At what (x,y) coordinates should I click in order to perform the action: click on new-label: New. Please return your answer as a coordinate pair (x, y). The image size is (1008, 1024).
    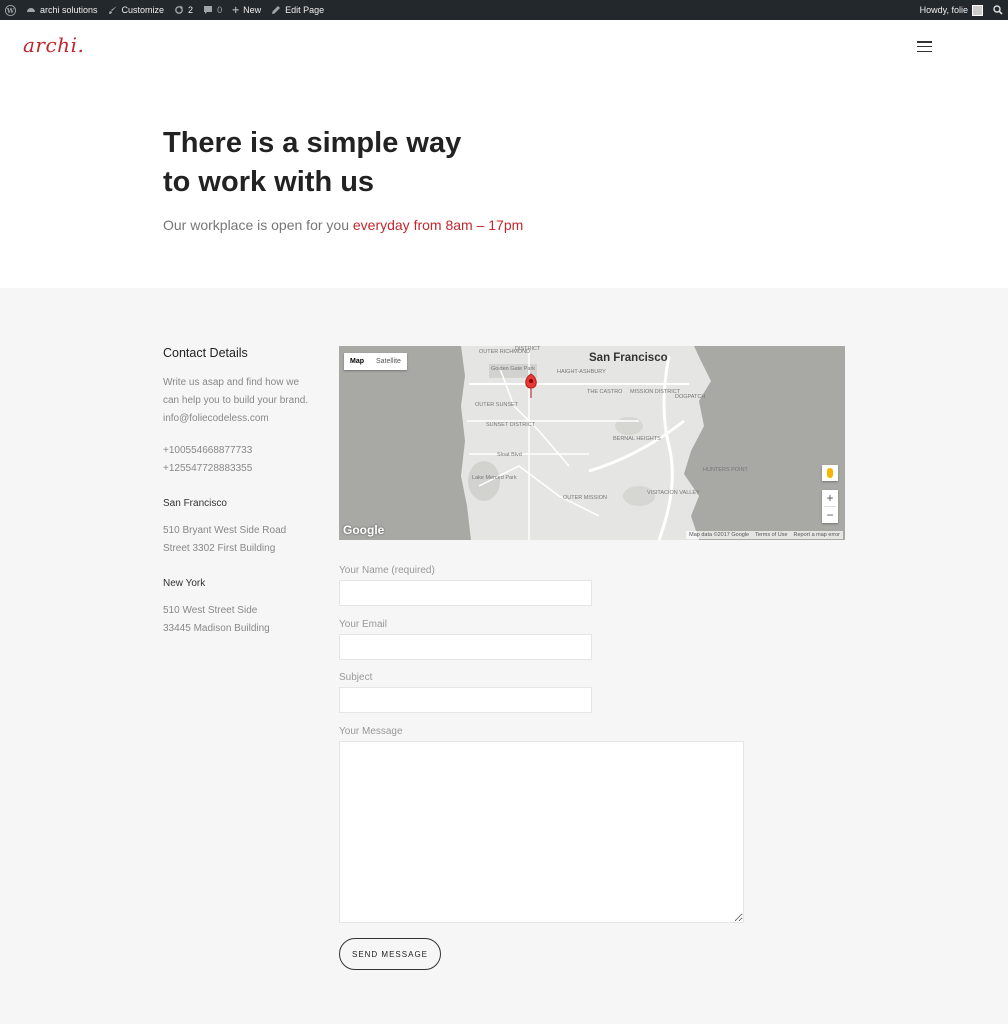
    Looking at the image, I should click on (252, 10).